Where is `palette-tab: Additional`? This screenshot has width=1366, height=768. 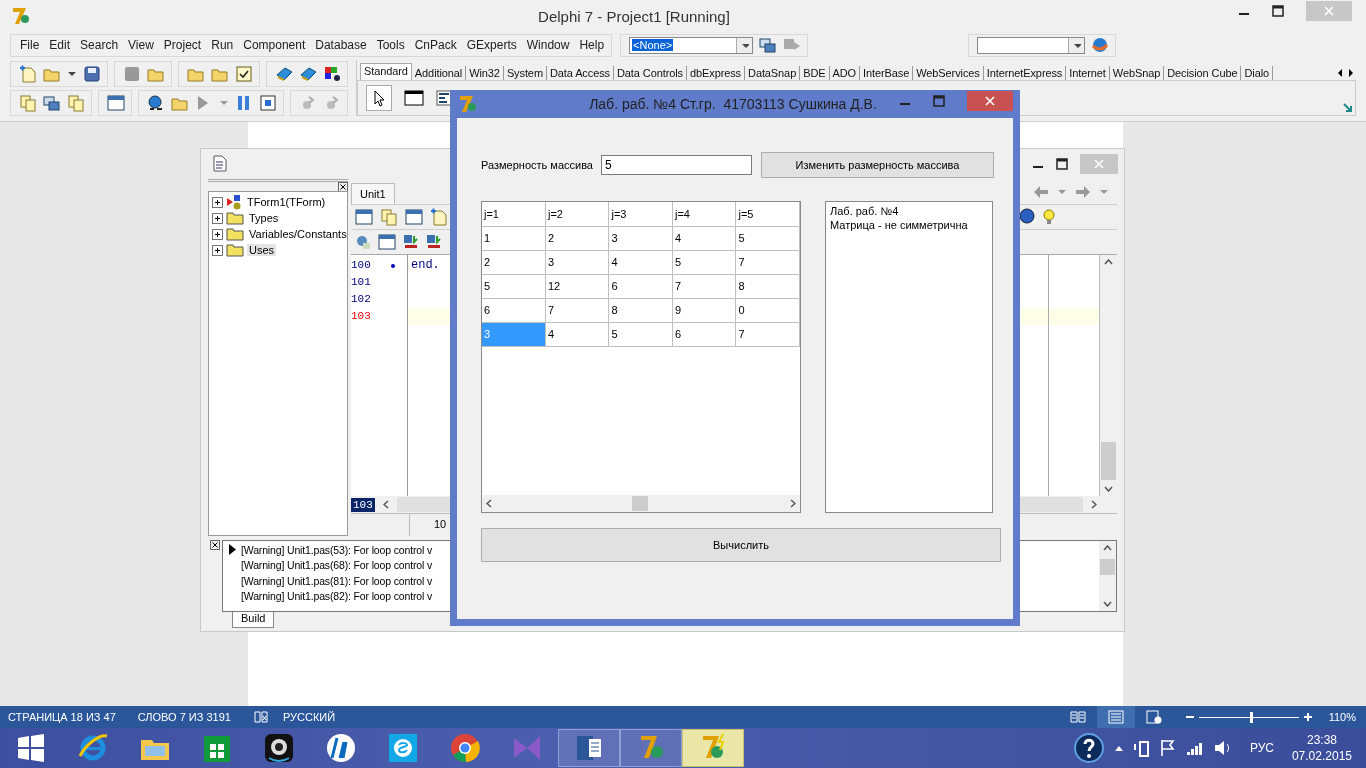 palette-tab: Additional is located at coordinates (439, 73).